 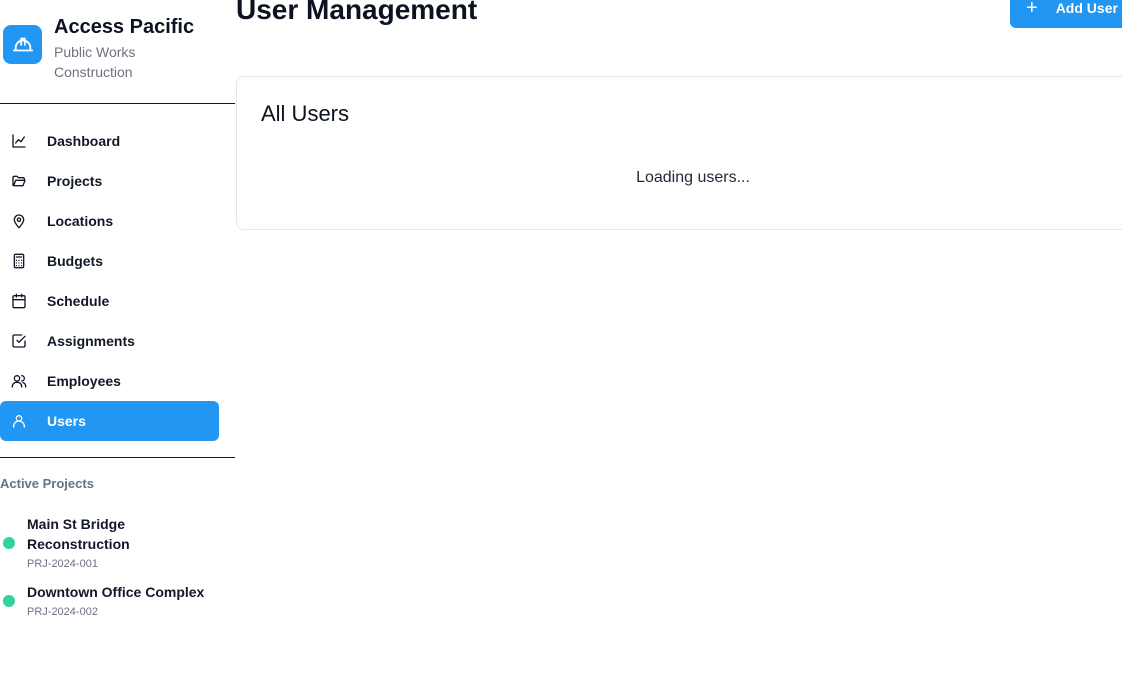 What do you see at coordinates (117, 103) in the screenshot?
I see `sidebar-divider-top` at bounding box center [117, 103].